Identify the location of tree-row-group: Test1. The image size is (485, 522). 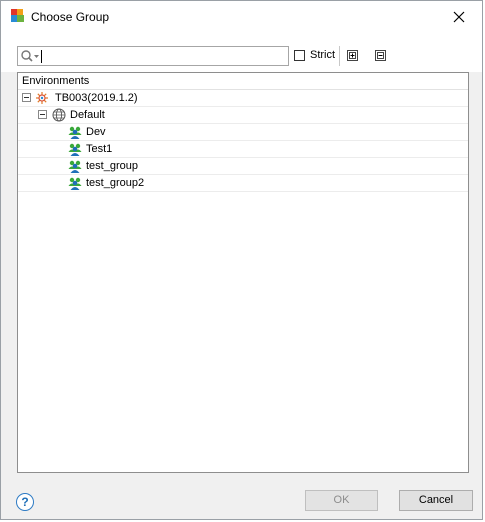
(243, 149).